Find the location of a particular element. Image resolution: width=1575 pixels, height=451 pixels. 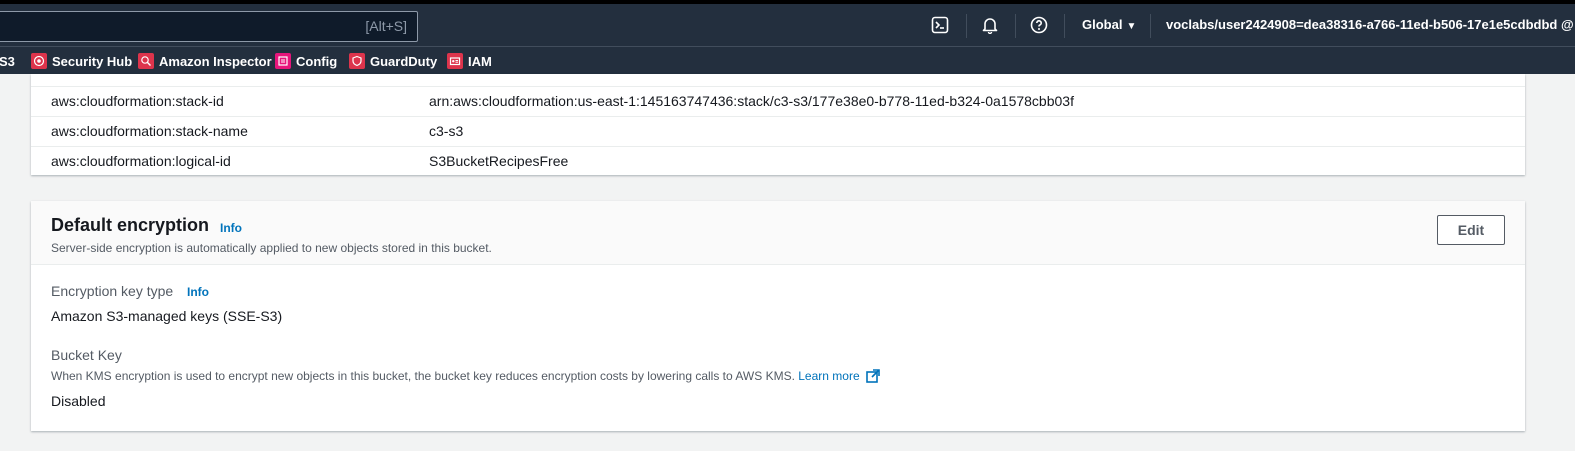

bell-icon is located at coordinates (990, 25).